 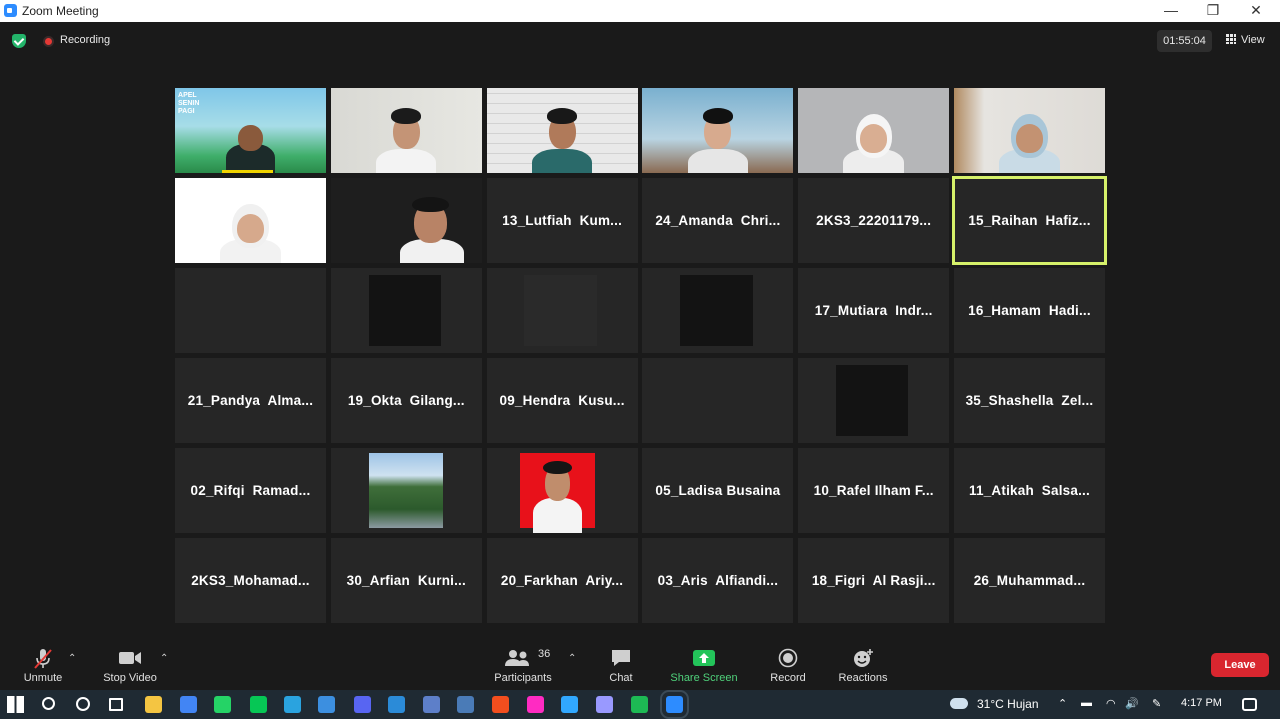 I want to click on stop-video-label: Stop Video, so click(x=130, y=678).